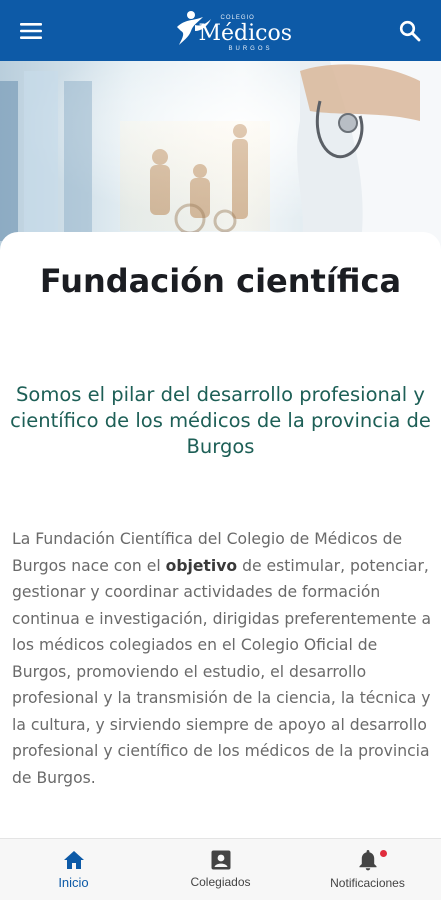  What do you see at coordinates (237, 17) in the screenshot?
I see `logo-small-text: COLEGIO` at bounding box center [237, 17].